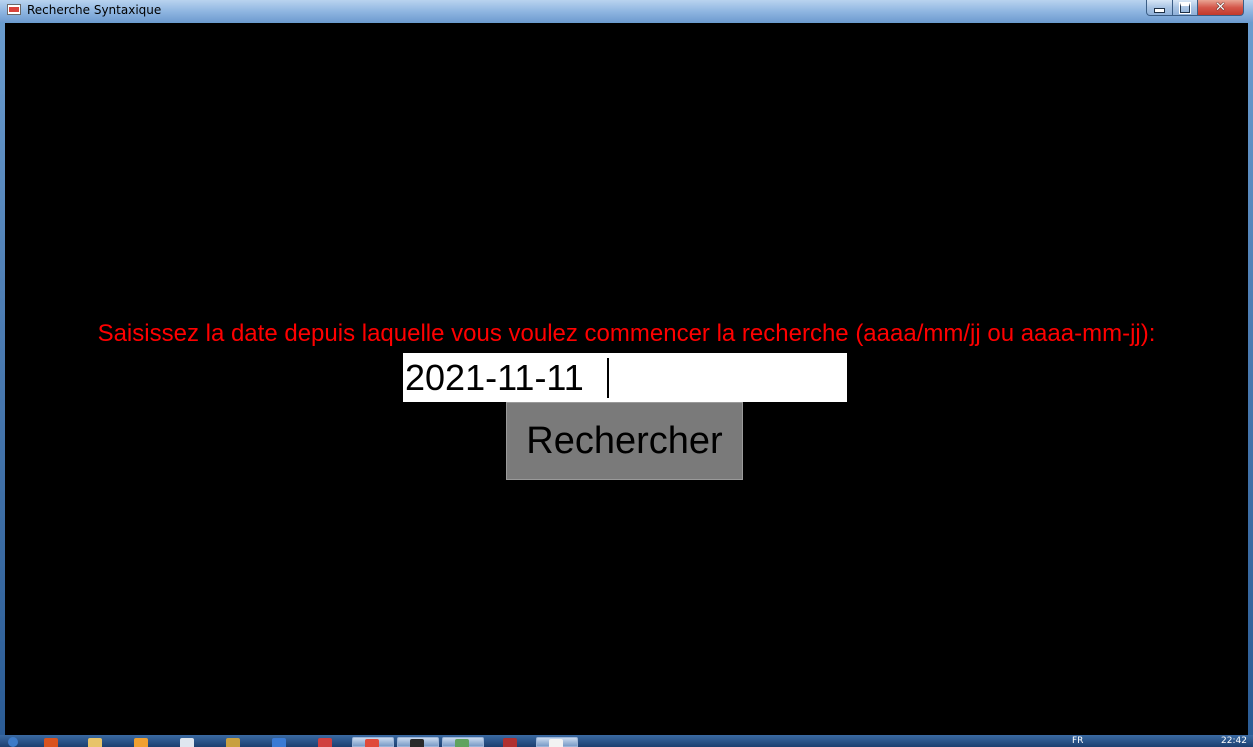 The width and height of the screenshot is (1253, 747). What do you see at coordinates (51, 742) in the screenshot?
I see `firefox-icon` at bounding box center [51, 742].